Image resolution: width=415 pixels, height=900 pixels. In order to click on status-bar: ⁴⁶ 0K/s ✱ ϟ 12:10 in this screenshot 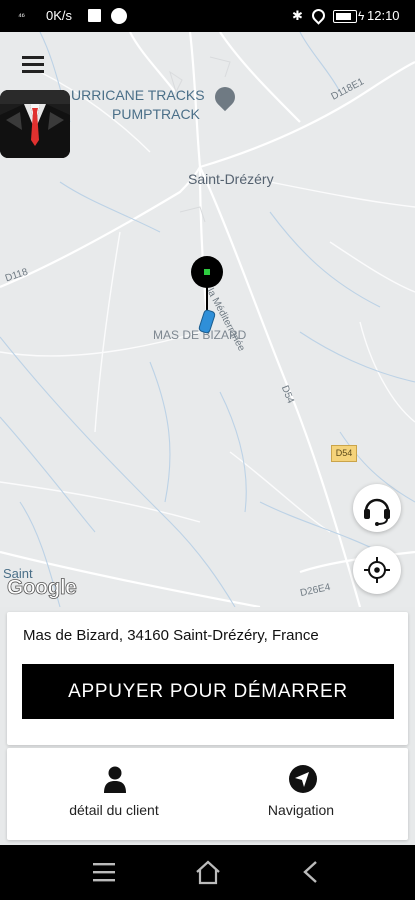, I will do `click(207, 16)`.